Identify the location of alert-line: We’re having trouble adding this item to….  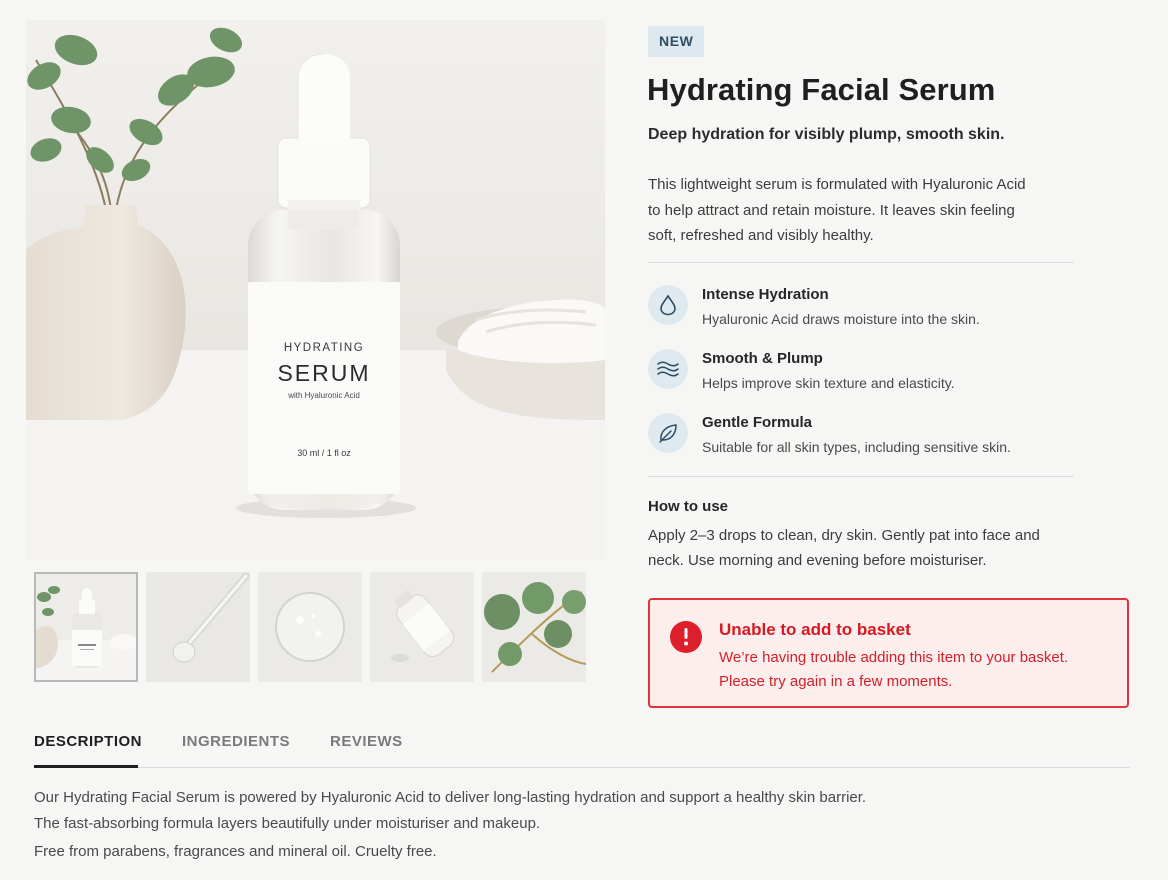
(894, 657).